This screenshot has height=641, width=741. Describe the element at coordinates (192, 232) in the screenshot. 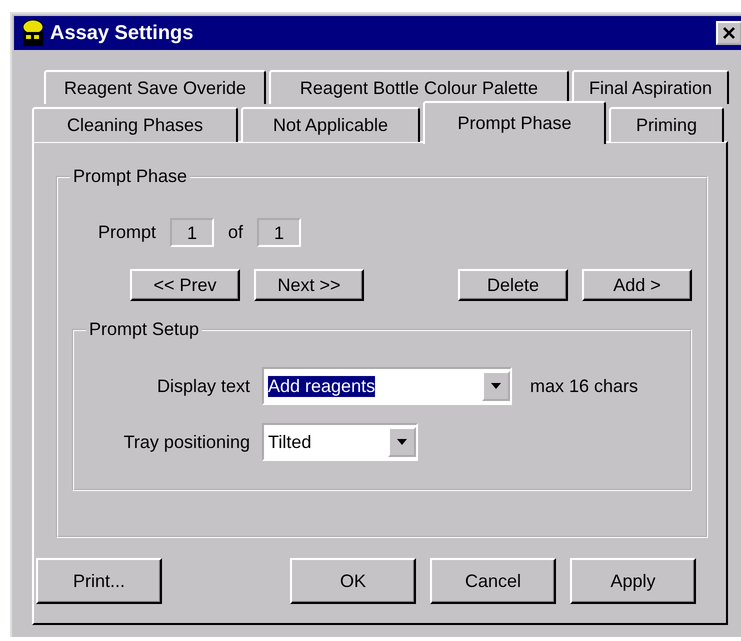

I see `current-prompt-field: 1` at that location.